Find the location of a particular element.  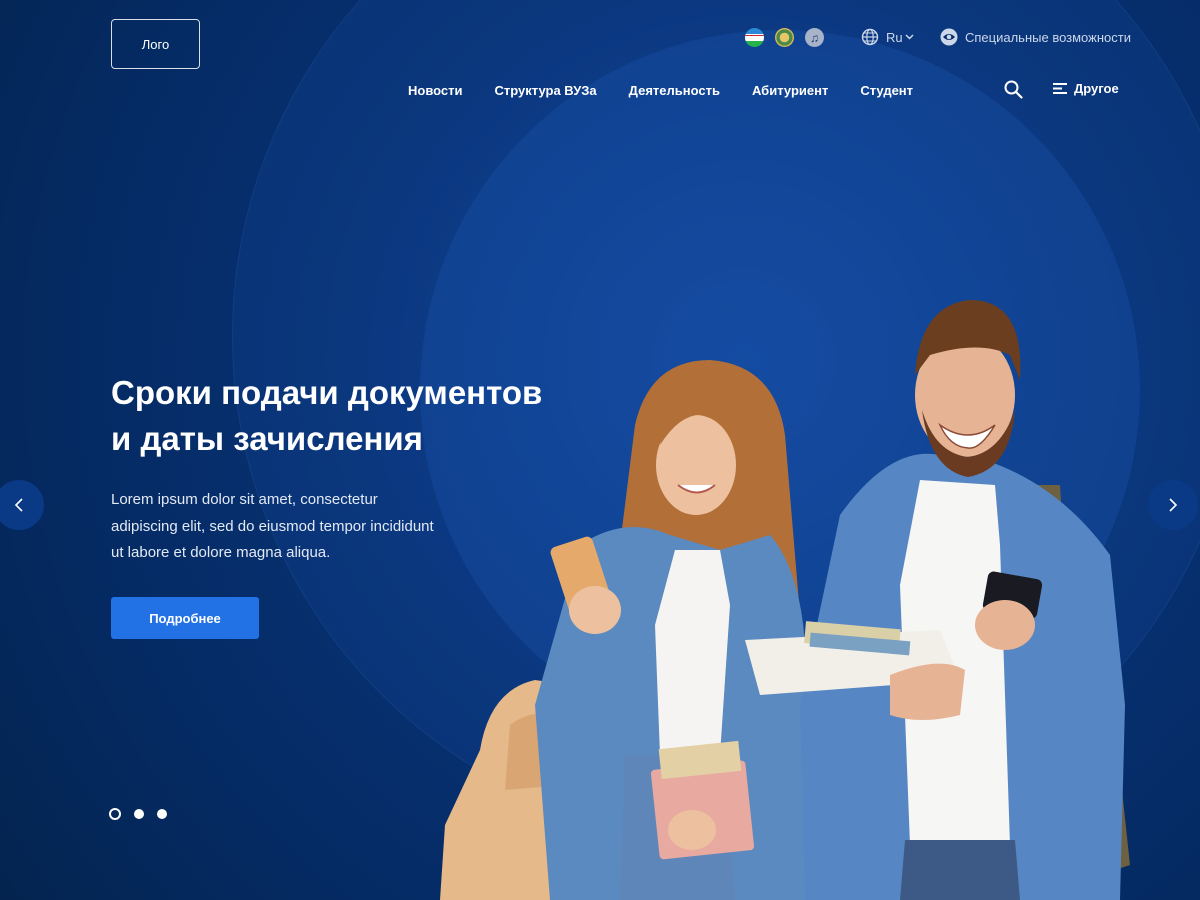

other-menu-label: Другое is located at coordinates (1096, 88).